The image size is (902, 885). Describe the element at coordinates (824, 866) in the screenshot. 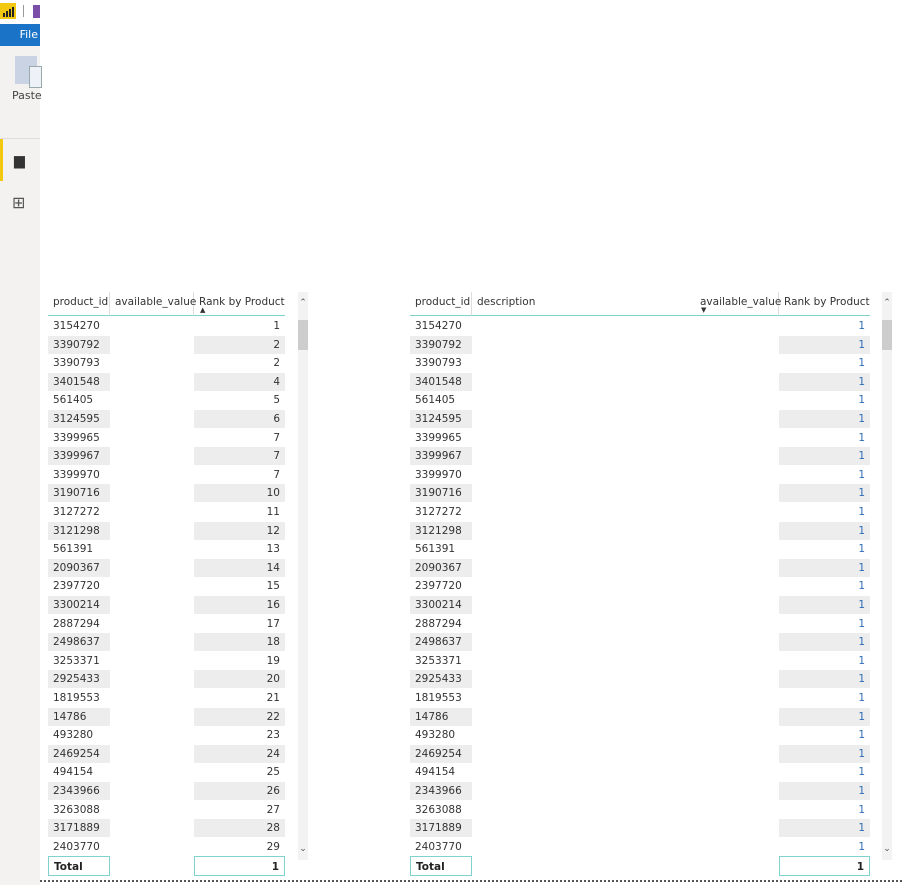

I see `total-value: 1` at that location.